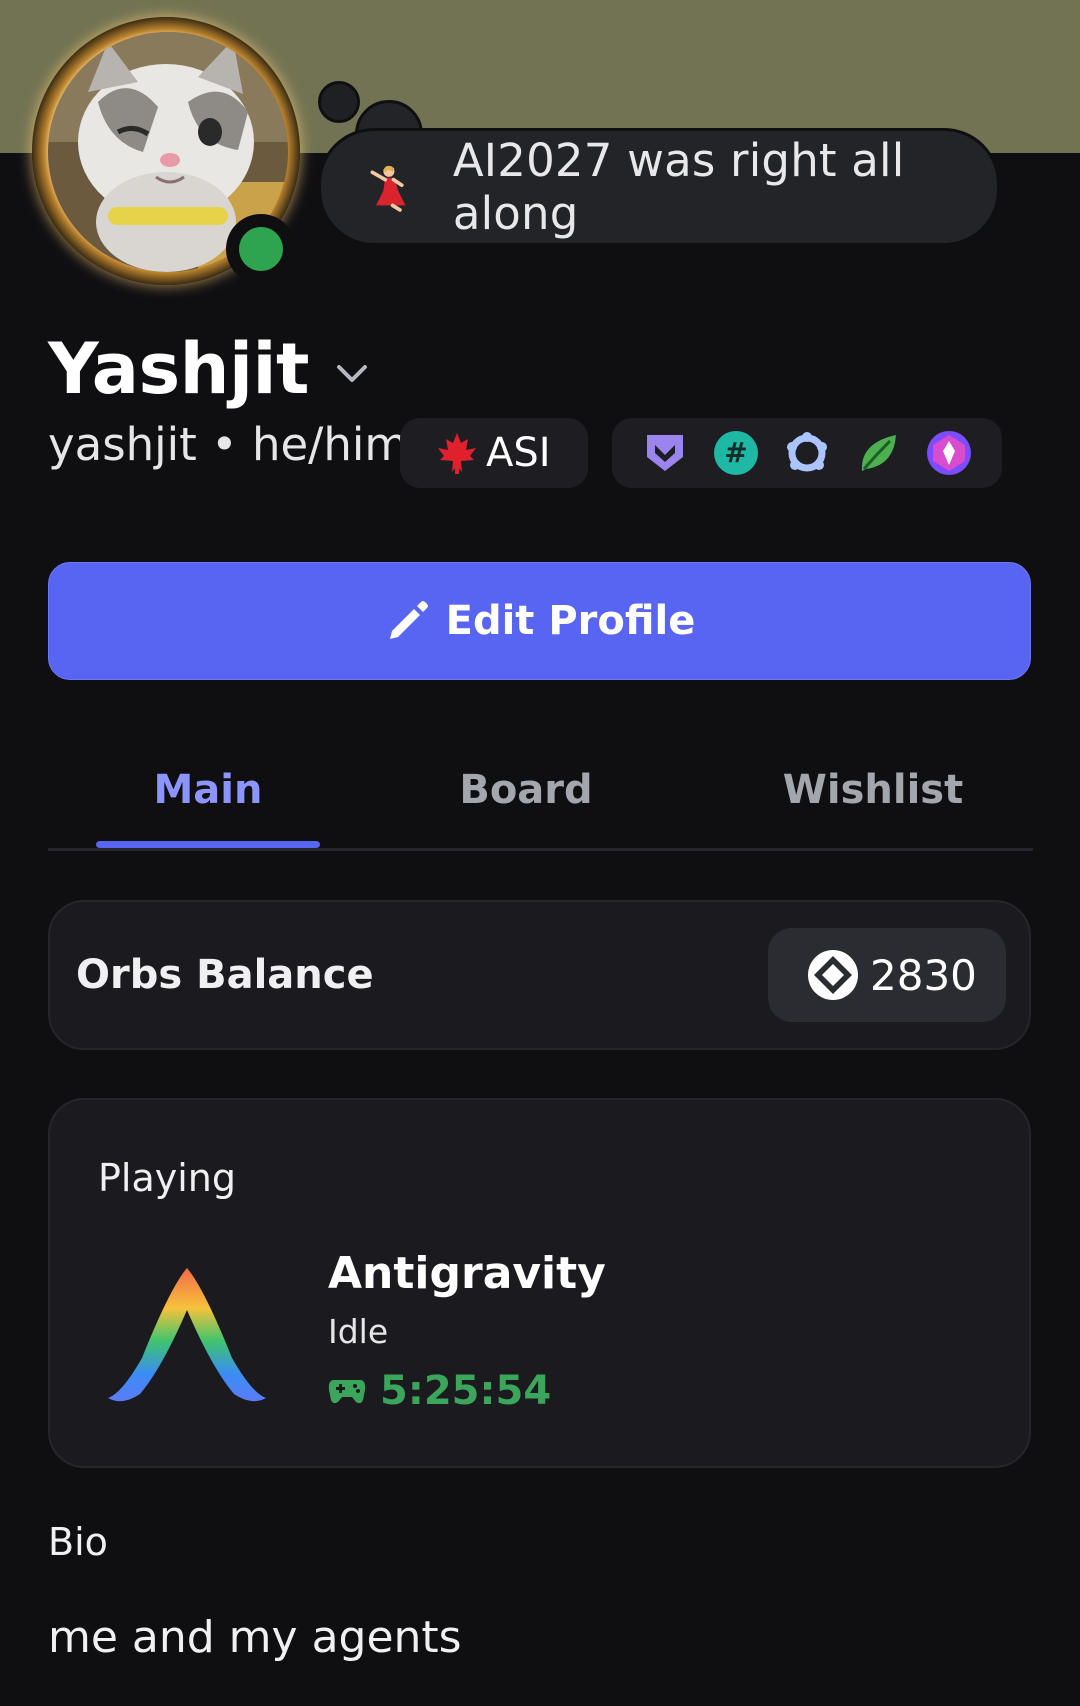  What do you see at coordinates (208, 844) in the screenshot?
I see `active-tab-indicator` at bounding box center [208, 844].